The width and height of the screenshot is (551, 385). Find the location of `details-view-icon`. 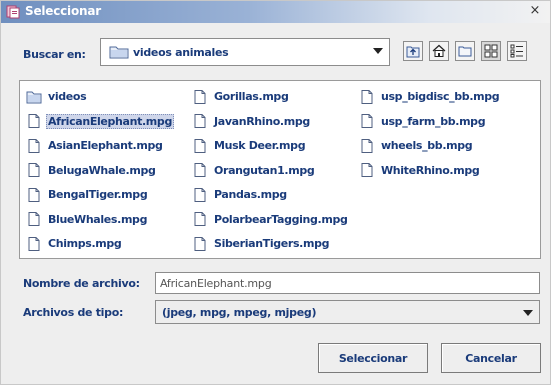

details-view-icon is located at coordinates (516, 51).